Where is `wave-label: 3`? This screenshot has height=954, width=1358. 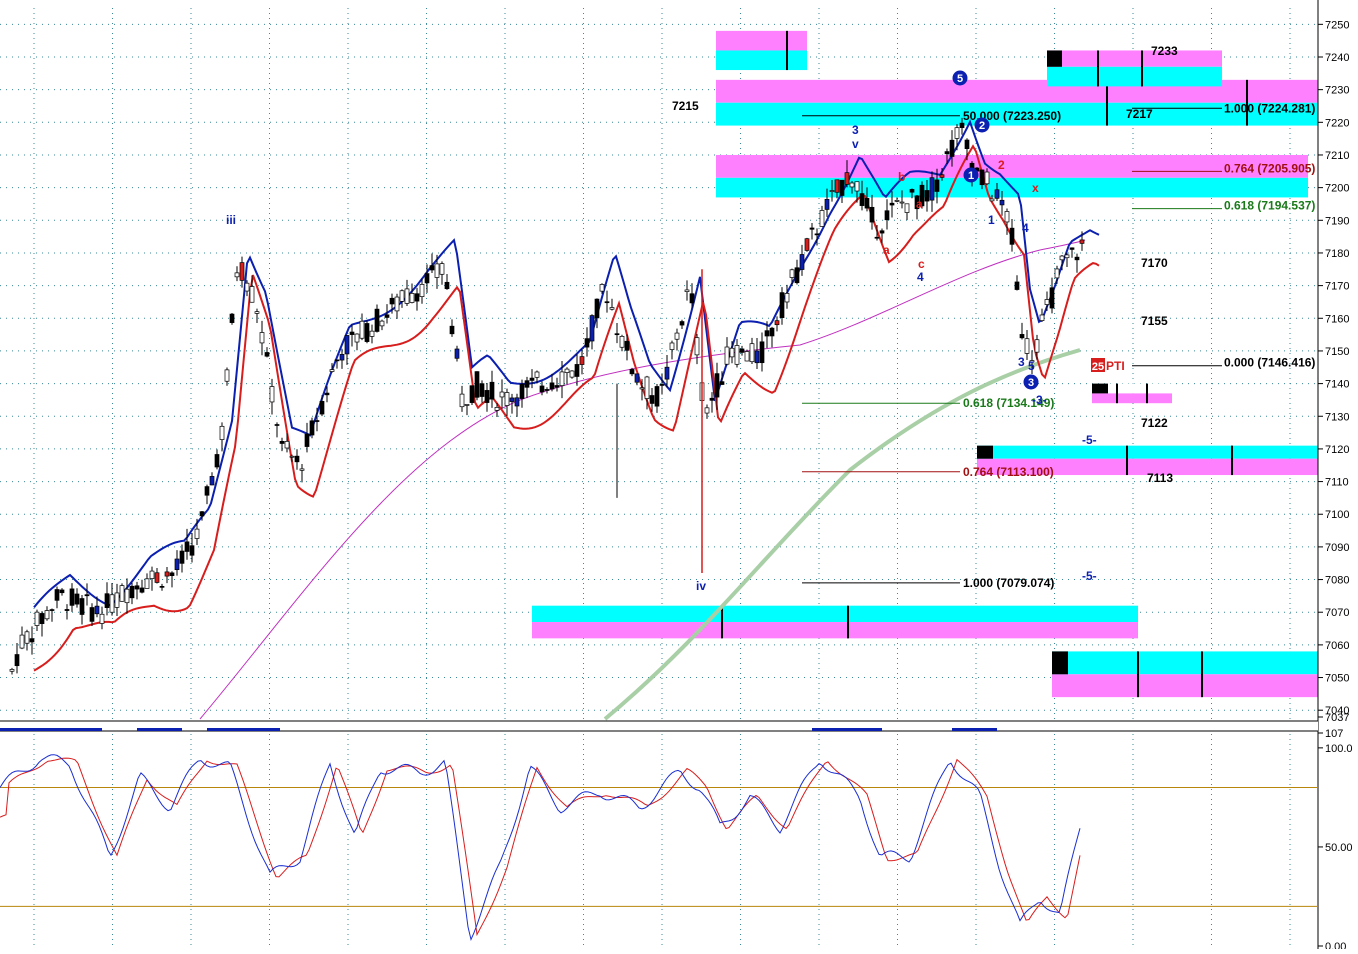 wave-label: 3 is located at coordinates (1021, 362).